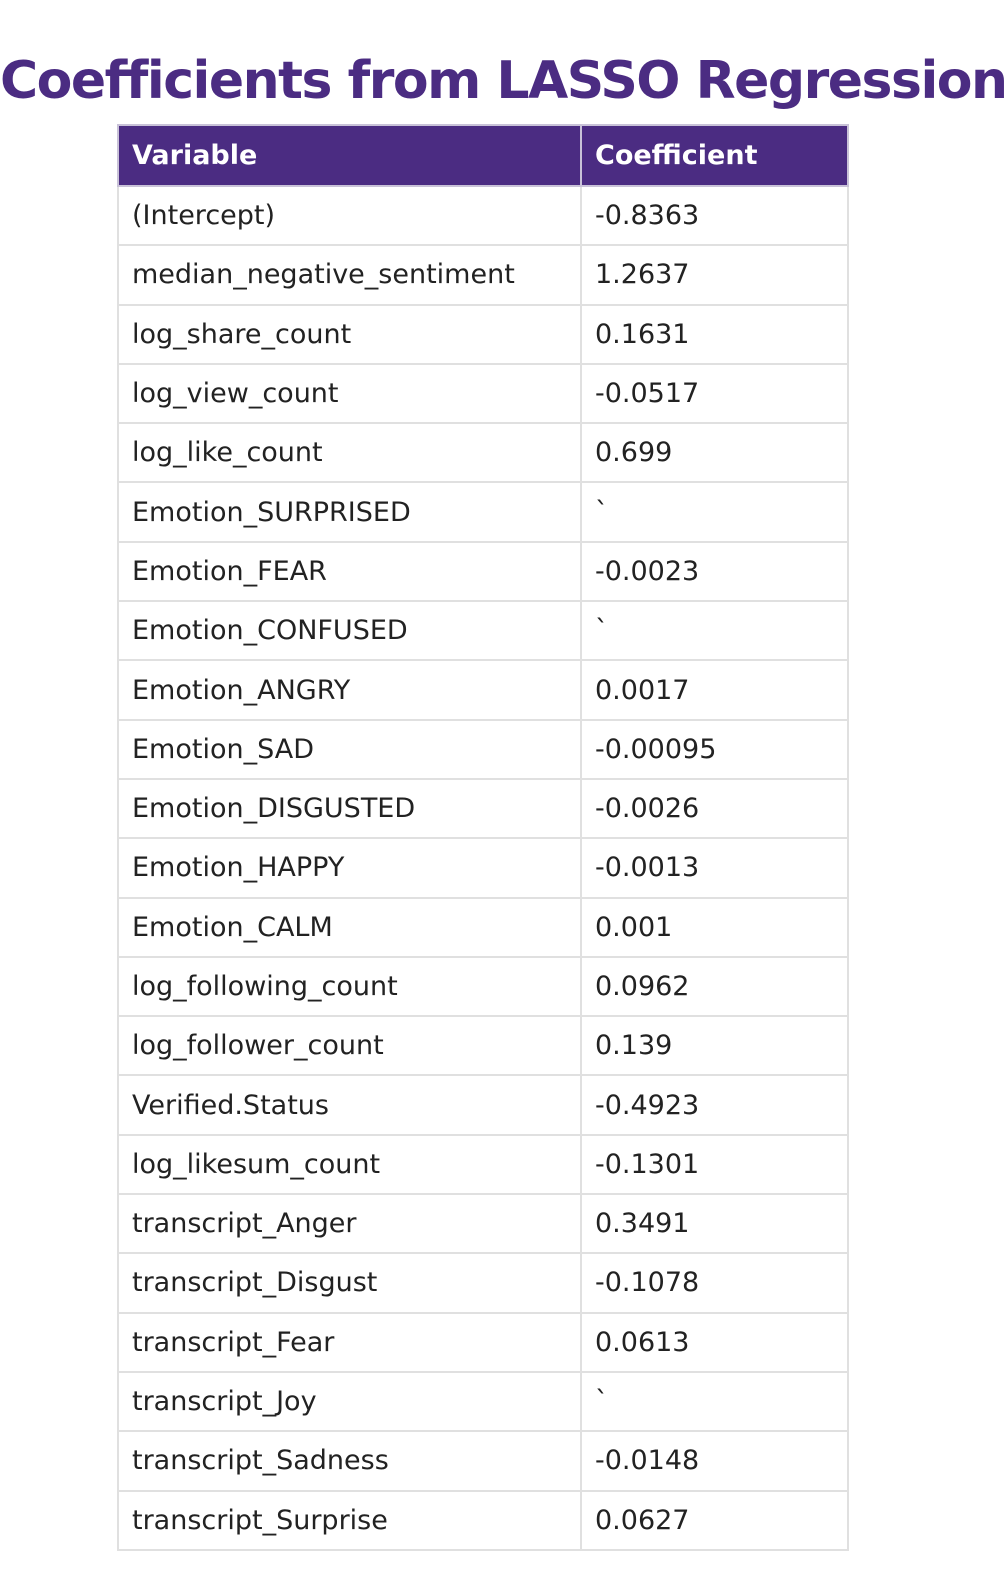  What do you see at coordinates (714, 986) in the screenshot?
I see `coefficient-cell: 0.0962` at bounding box center [714, 986].